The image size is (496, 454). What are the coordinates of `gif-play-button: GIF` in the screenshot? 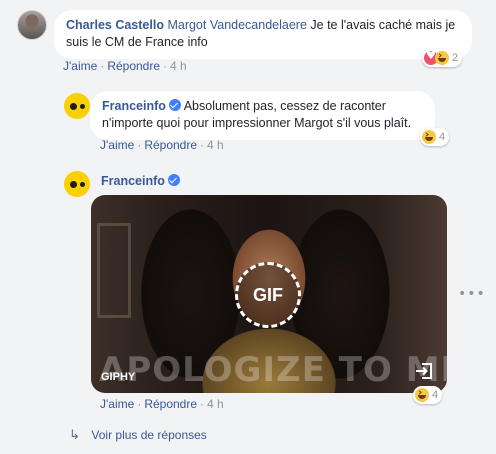 It's located at (268, 295).